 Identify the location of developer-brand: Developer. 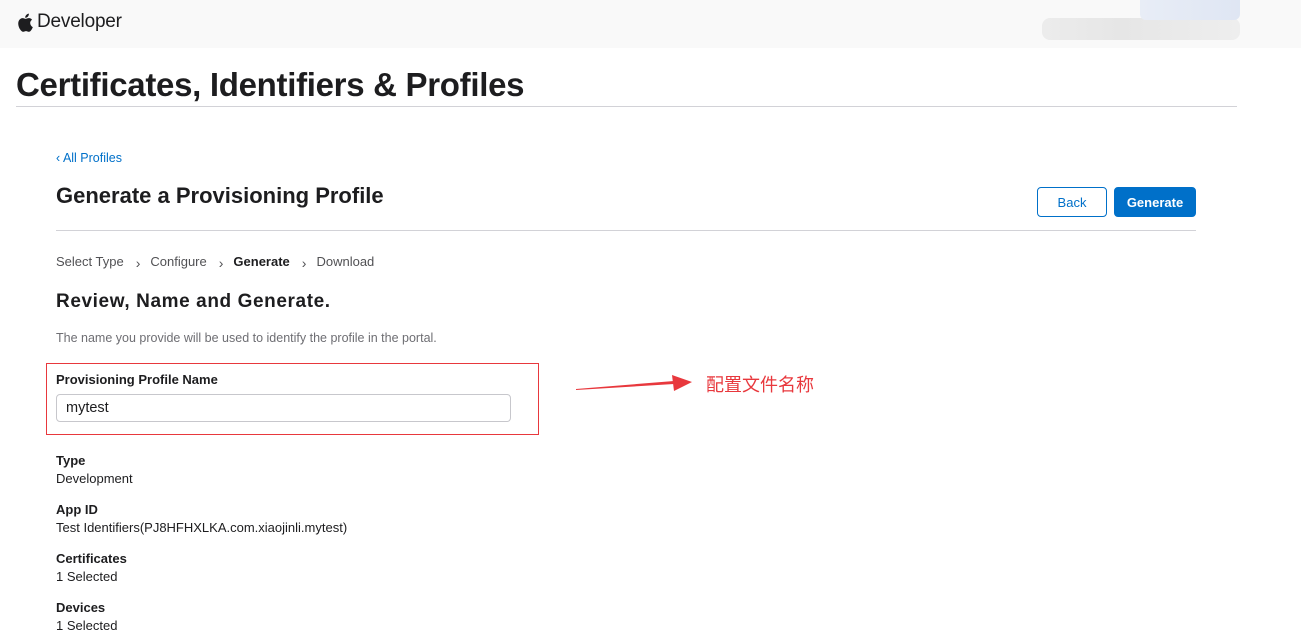
(69, 22).